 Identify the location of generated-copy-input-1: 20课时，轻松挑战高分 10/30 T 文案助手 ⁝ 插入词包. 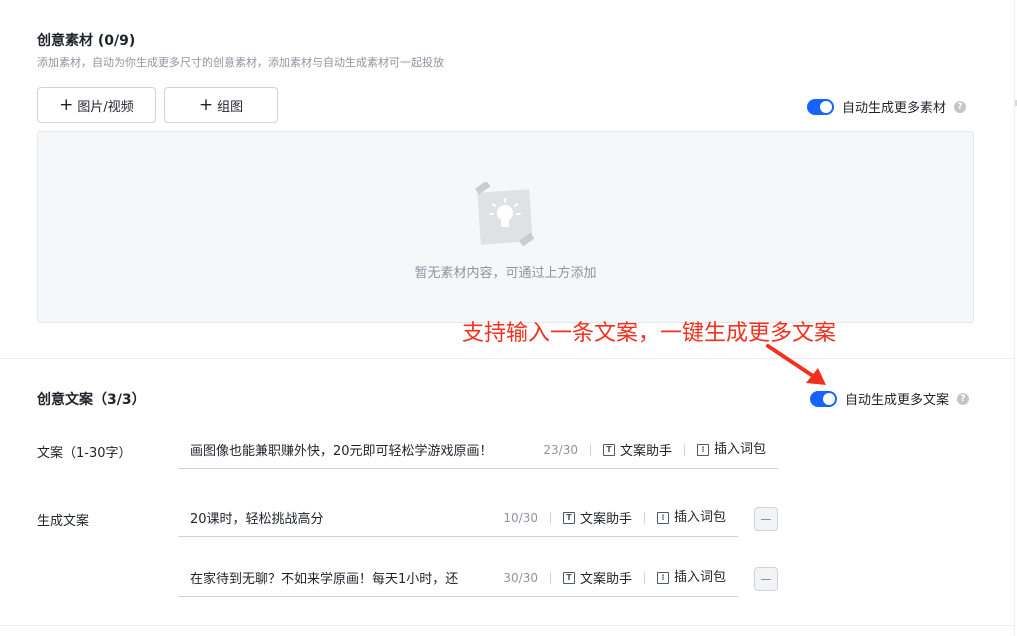
(458, 518).